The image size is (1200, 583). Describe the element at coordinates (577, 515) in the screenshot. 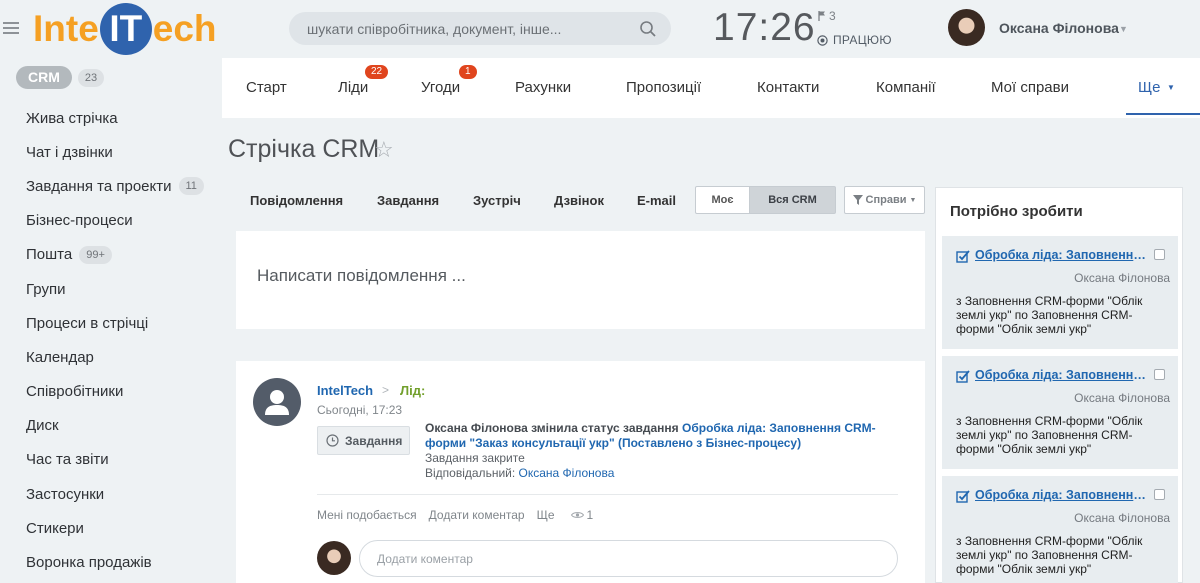

I see `eye-icon` at that location.